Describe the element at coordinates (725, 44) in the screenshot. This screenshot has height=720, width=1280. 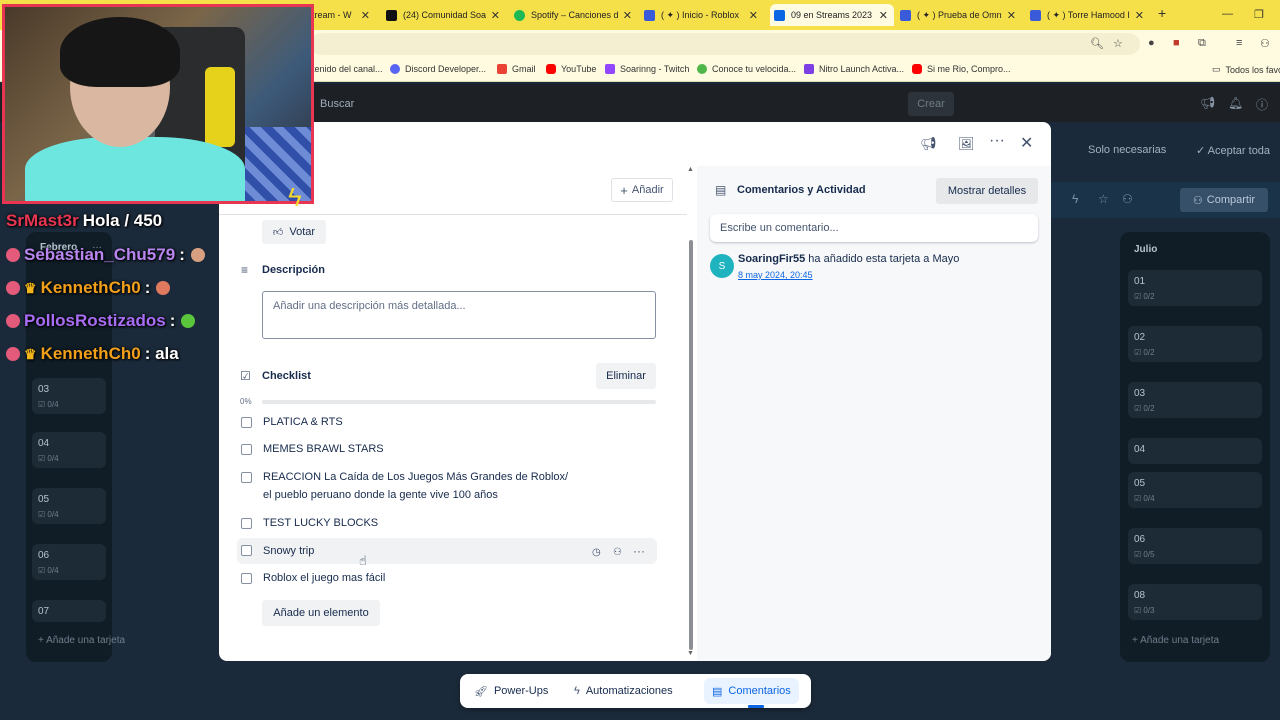
I see `url-field` at that location.